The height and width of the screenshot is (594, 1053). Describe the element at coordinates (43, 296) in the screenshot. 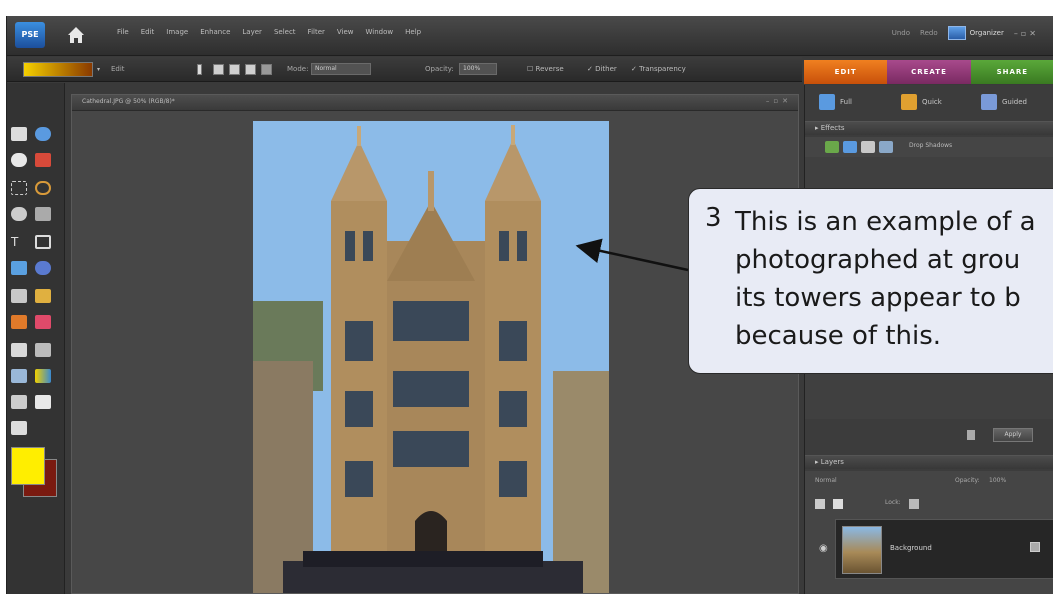

I see `spot-healing-tool-icon` at that location.